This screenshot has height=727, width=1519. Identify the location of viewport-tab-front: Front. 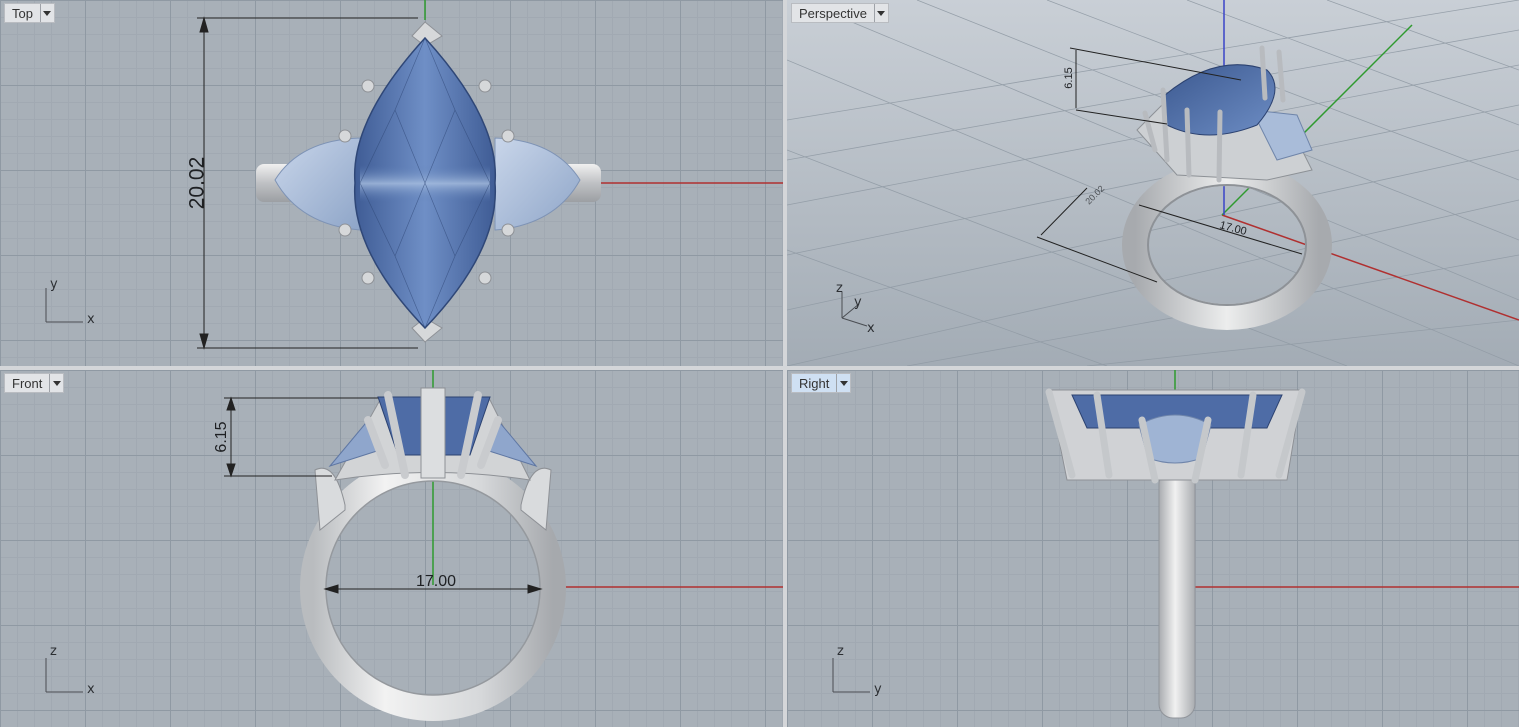
(34, 383).